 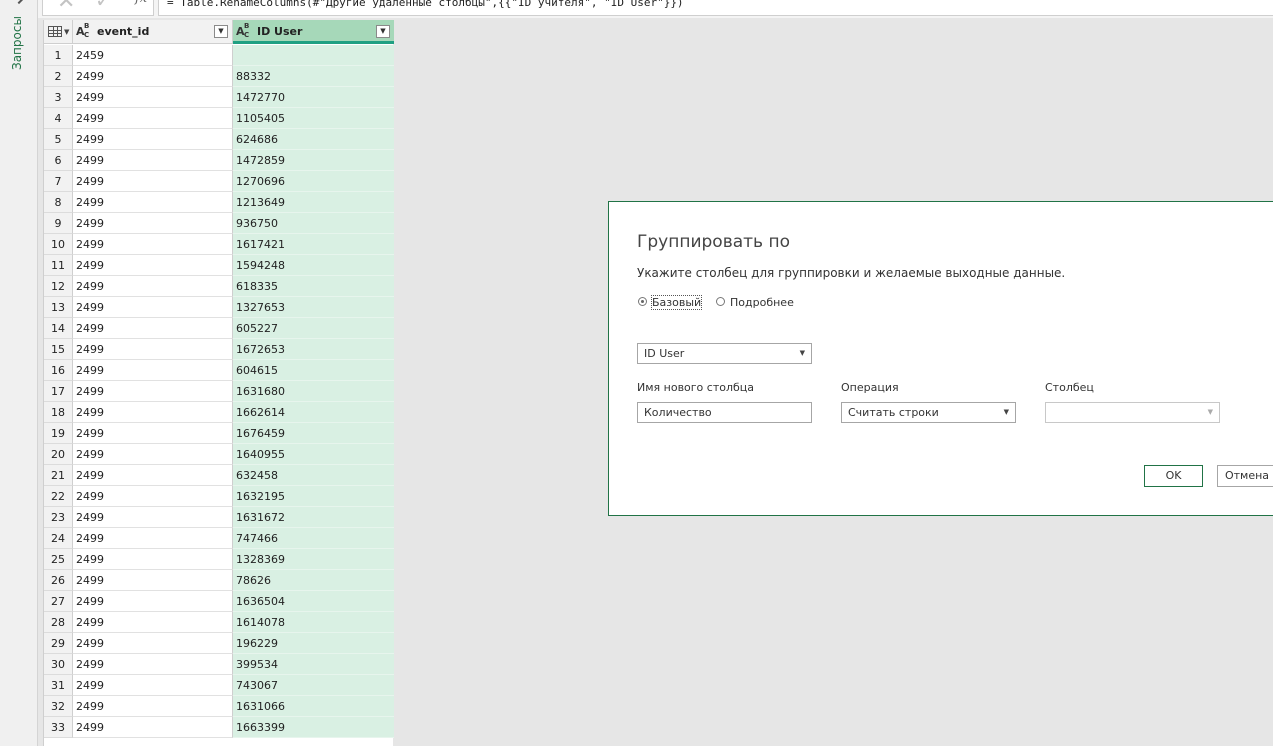 What do you see at coordinates (313, 664) in the screenshot?
I see `cell-id-user: 399534` at bounding box center [313, 664].